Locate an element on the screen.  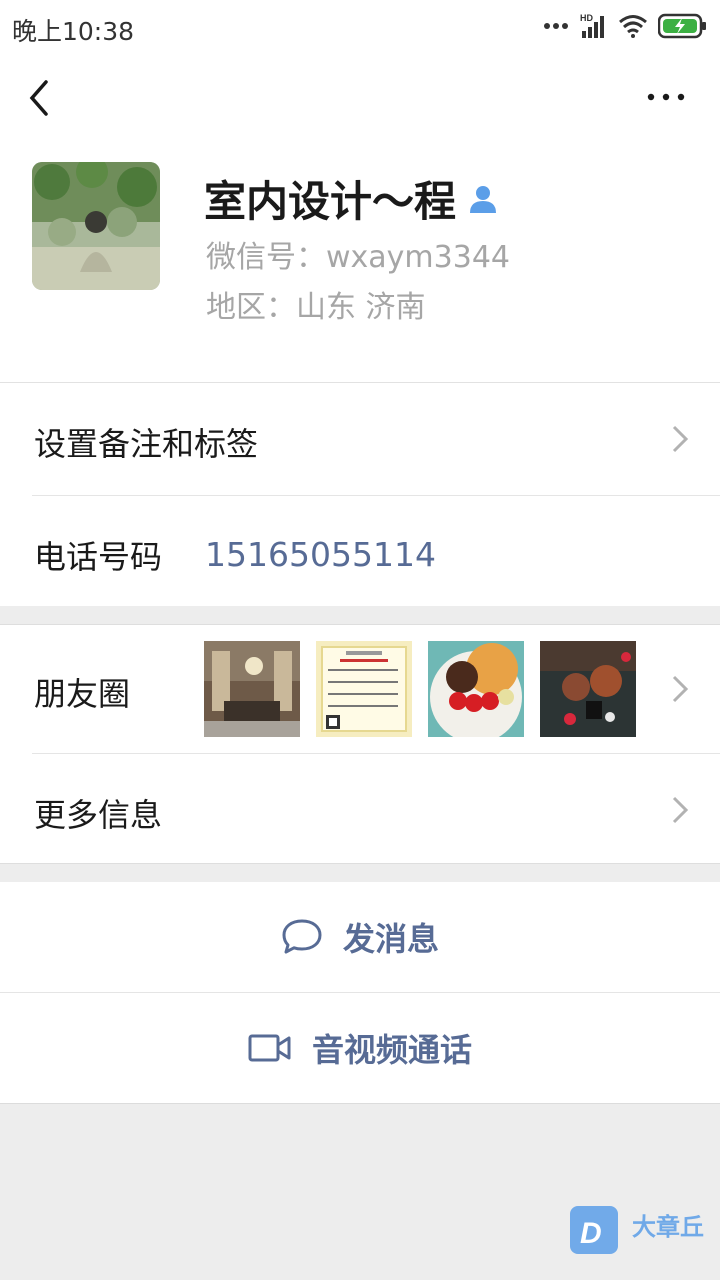
watermark-brand: 大章丘 is located at coordinates (668, 1227).